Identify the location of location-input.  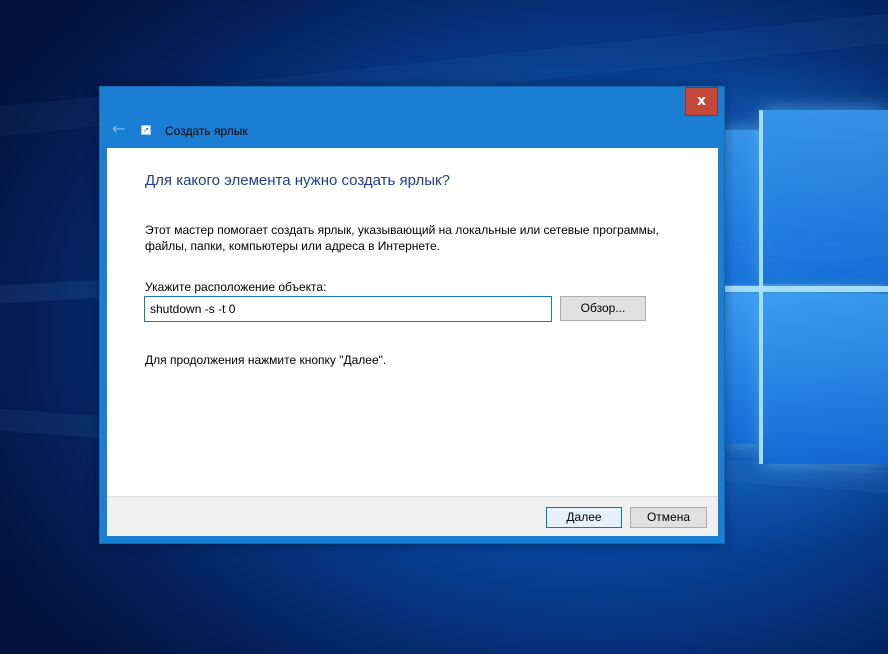
(348, 309).